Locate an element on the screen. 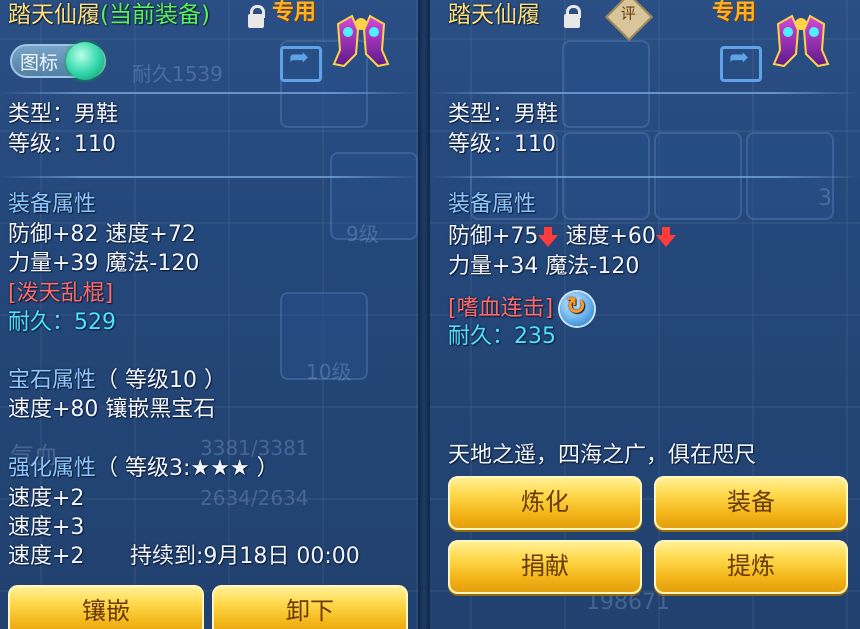 This screenshot has width=860, height=629. refresh-skill-icon is located at coordinates (577, 309).